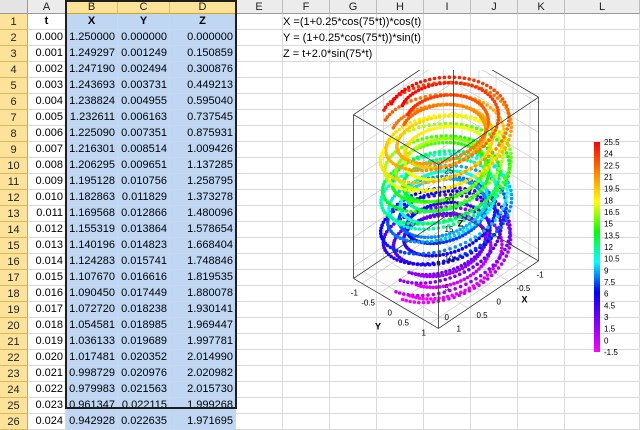  I want to click on header-cell-j, so click(494, 22).